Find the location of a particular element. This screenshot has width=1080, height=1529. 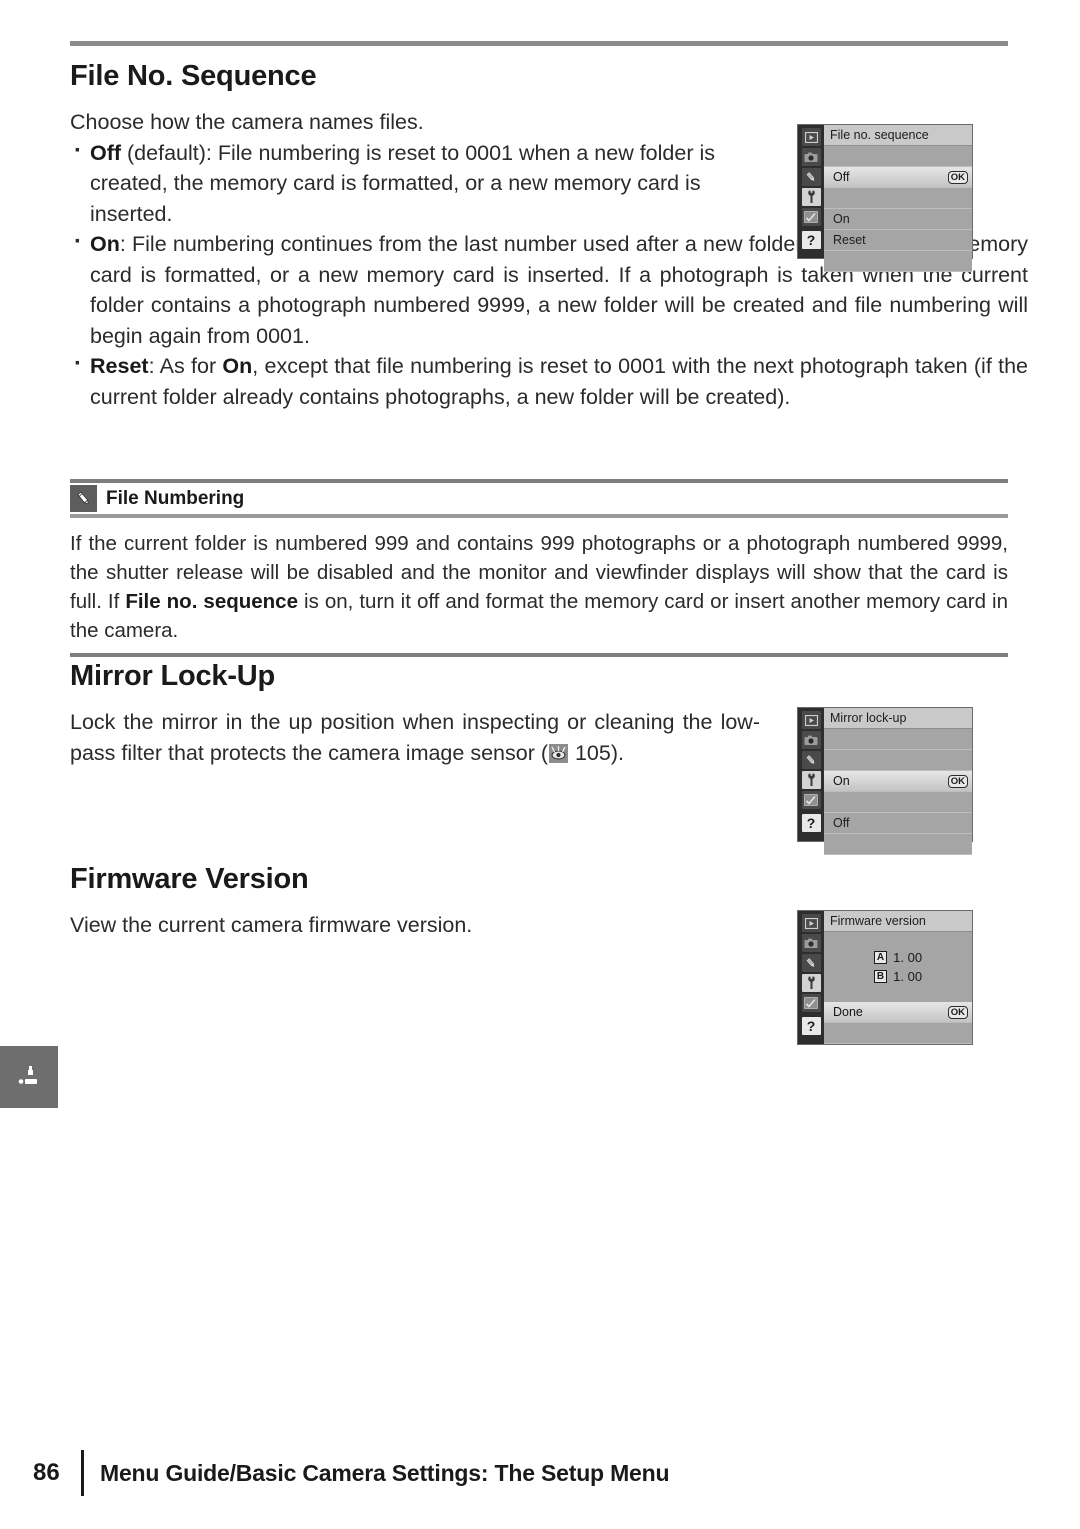

note-body-bold: File no. sequence is located at coordinates (211, 601).